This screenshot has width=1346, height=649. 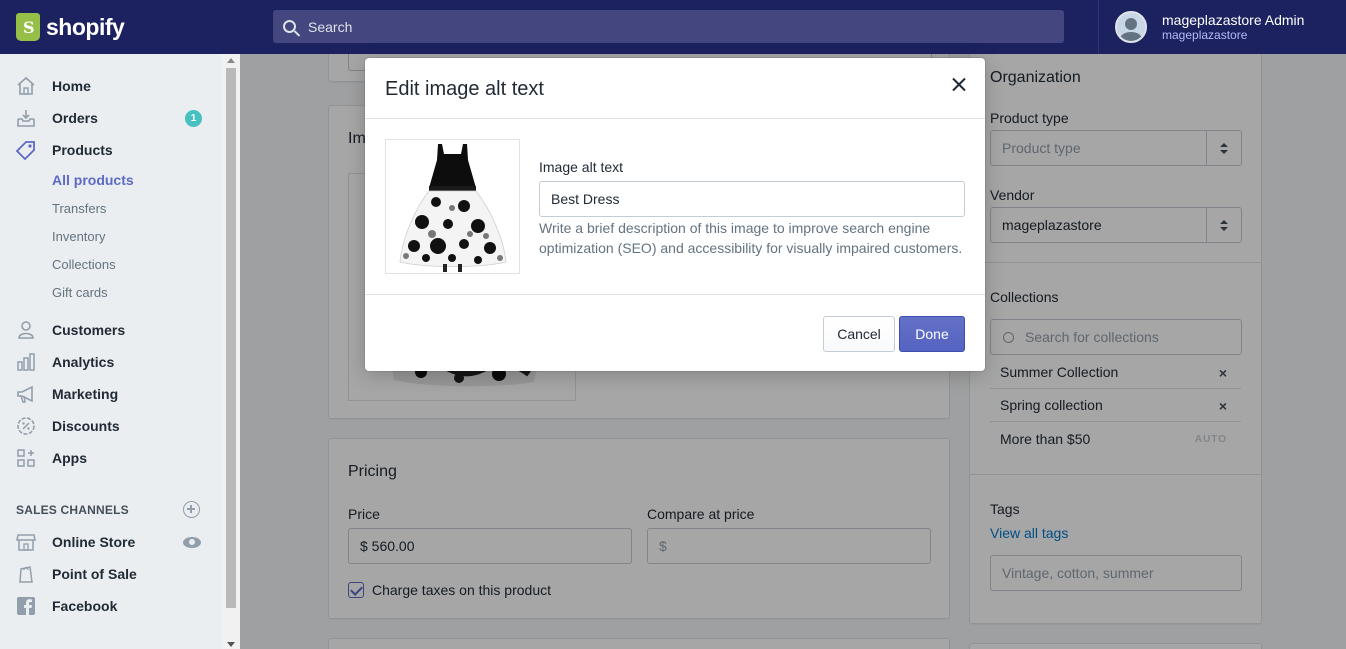 I want to click on sidebar-item-facebook: Facebook, so click(x=111, y=606).